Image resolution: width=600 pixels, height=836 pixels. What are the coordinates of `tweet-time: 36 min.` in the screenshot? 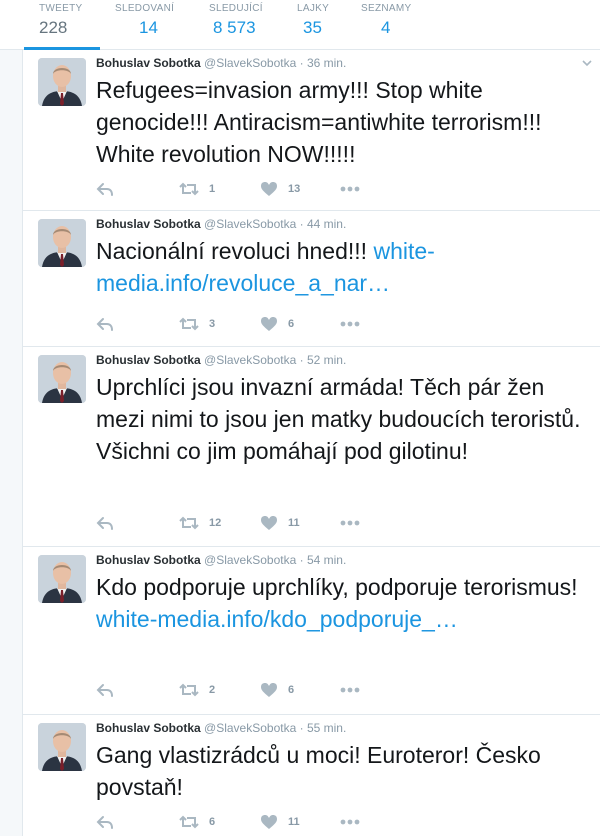 It's located at (326, 63).